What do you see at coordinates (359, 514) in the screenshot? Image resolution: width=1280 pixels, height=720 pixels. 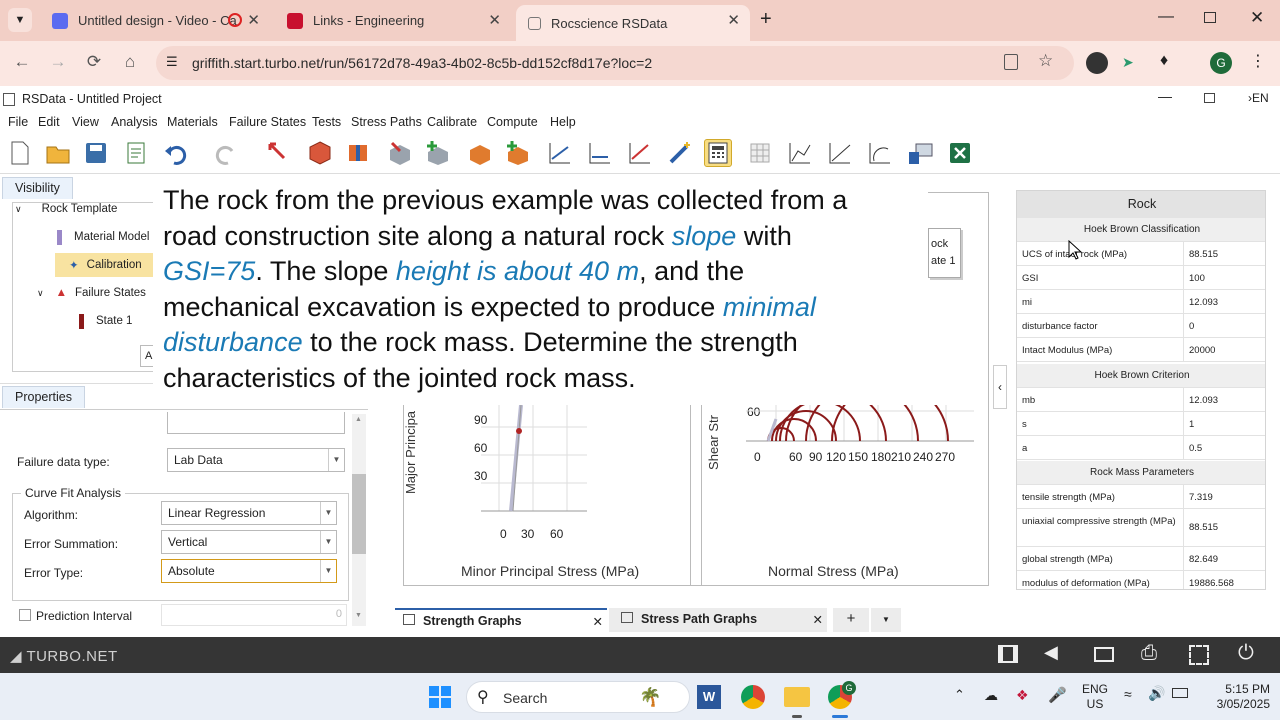 I see `scroll-thumb` at bounding box center [359, 514].